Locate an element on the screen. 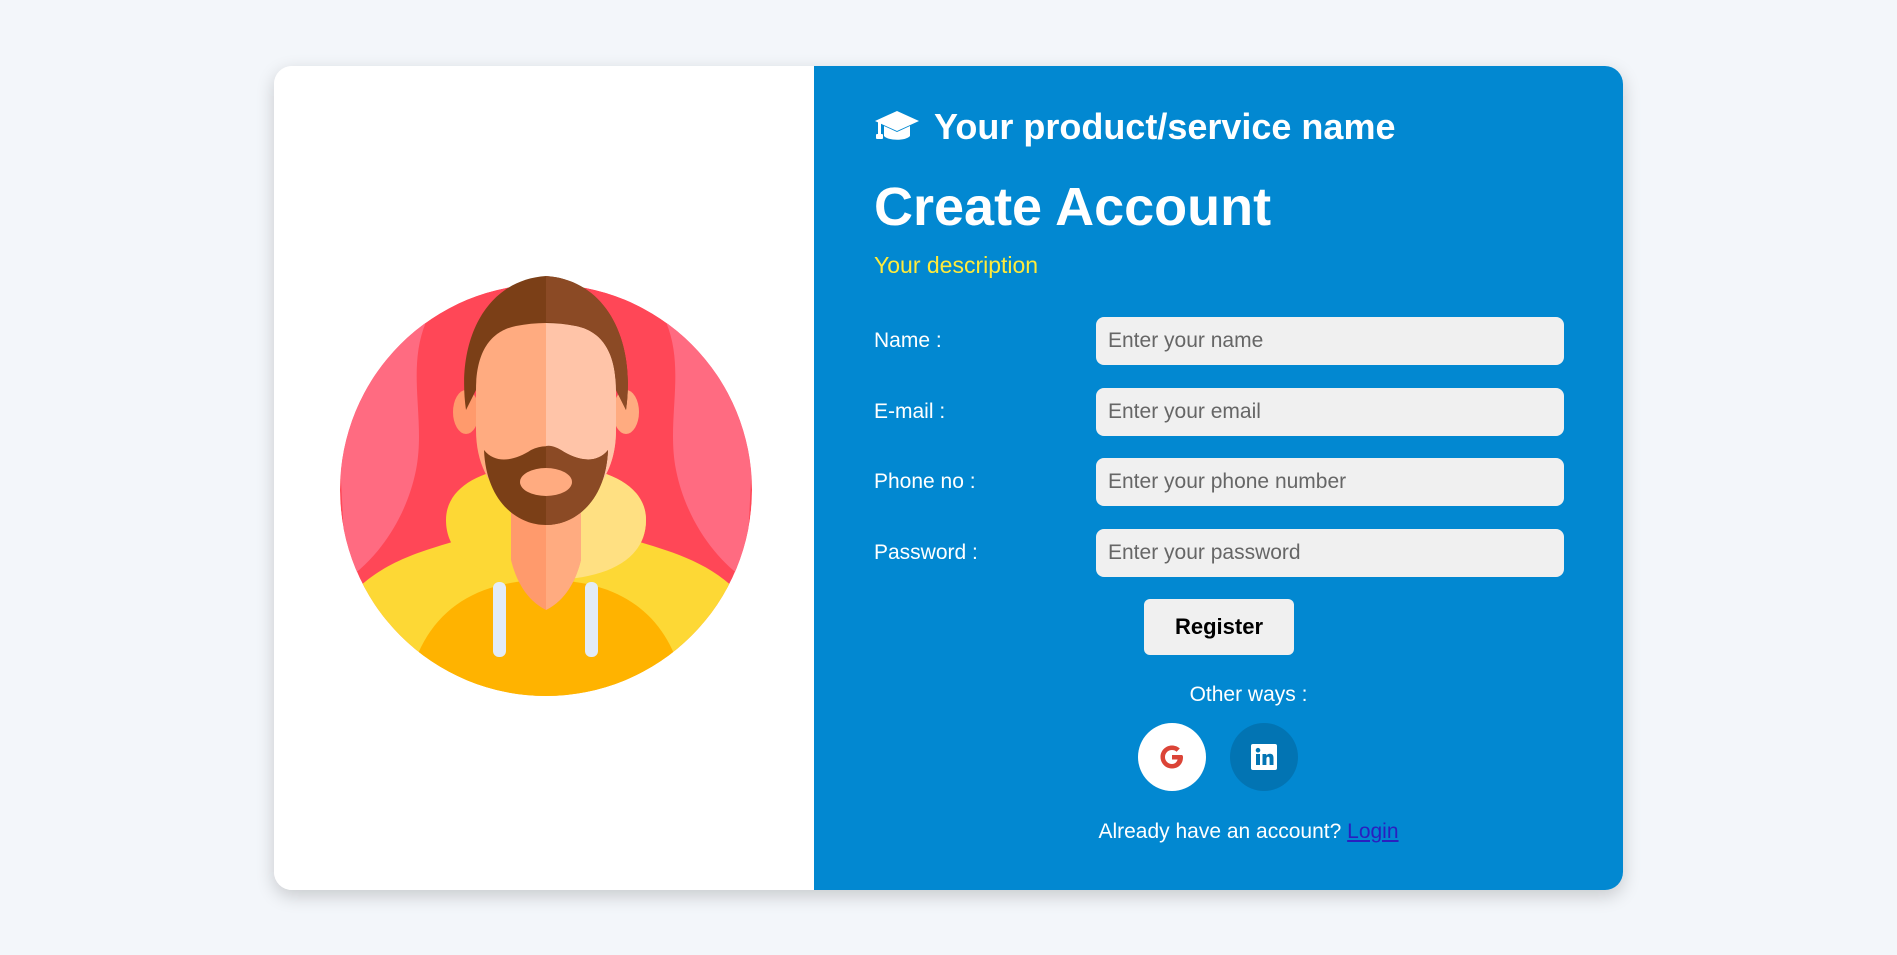 The height and width of the screenshot is (955, 1897). name-input is located at coordinates (1330, 341).